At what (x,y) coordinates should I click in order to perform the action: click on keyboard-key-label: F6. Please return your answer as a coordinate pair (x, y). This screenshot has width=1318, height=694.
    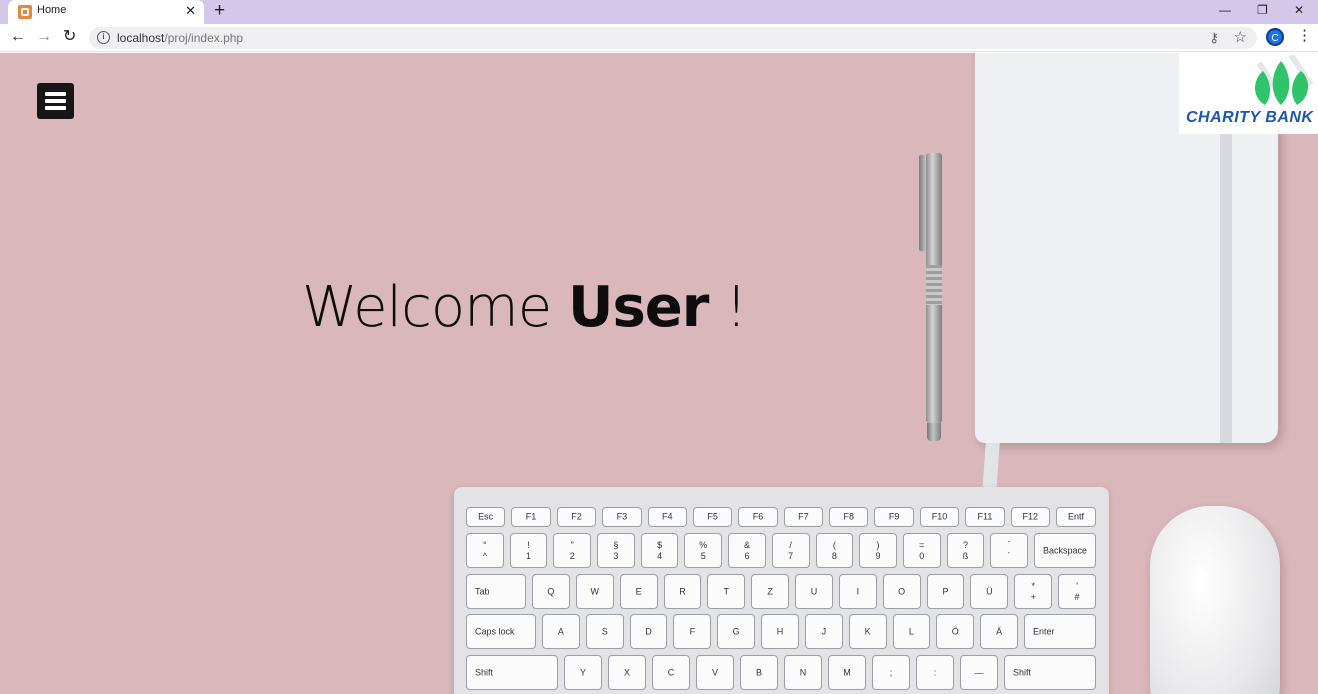
    Looking at the image, I should click on (758, 516).